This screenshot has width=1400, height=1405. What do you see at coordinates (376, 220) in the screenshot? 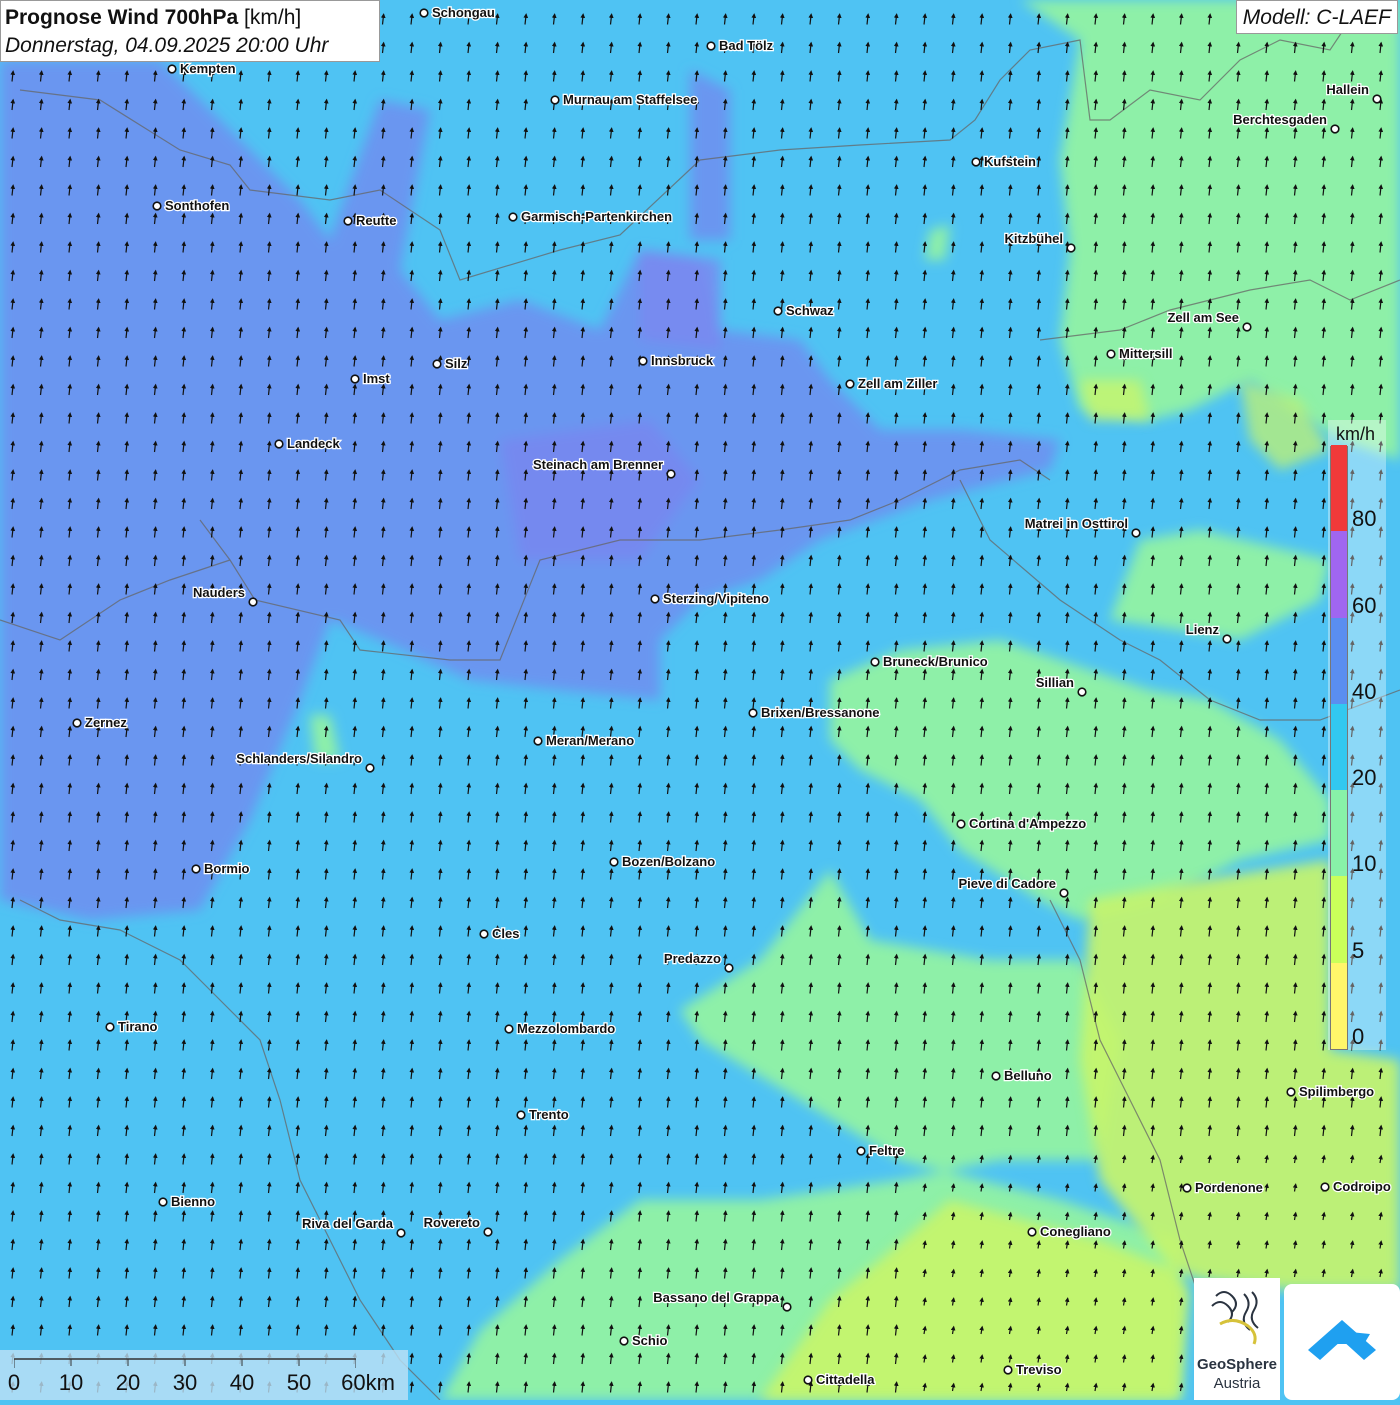
I see `place-label: Reutte` at bounding box center [376, 220].